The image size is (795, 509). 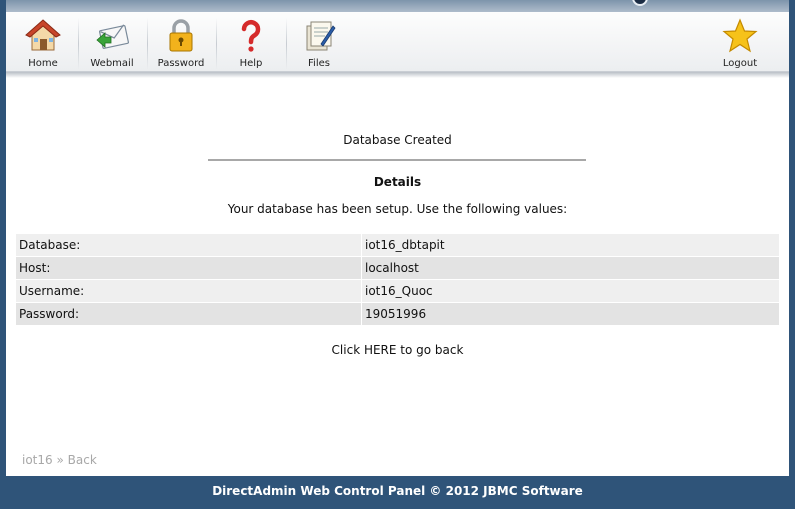 I want to click on logout-label: Logout, so click(x=740, y=63).